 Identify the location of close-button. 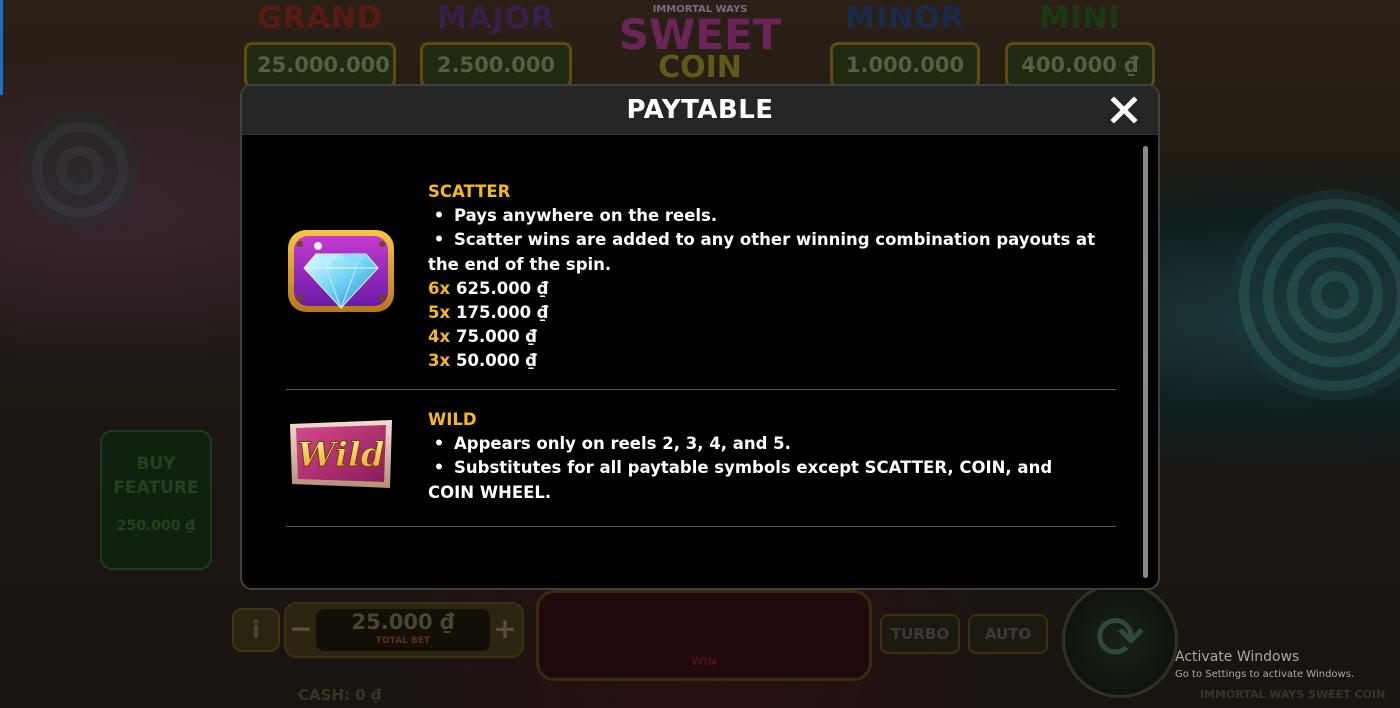
(1124, 110).